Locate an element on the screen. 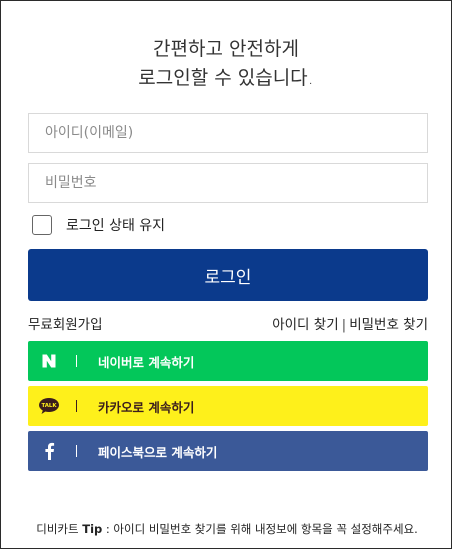 The image size is (452, 549). password-input is located at coordinates (228, 183).